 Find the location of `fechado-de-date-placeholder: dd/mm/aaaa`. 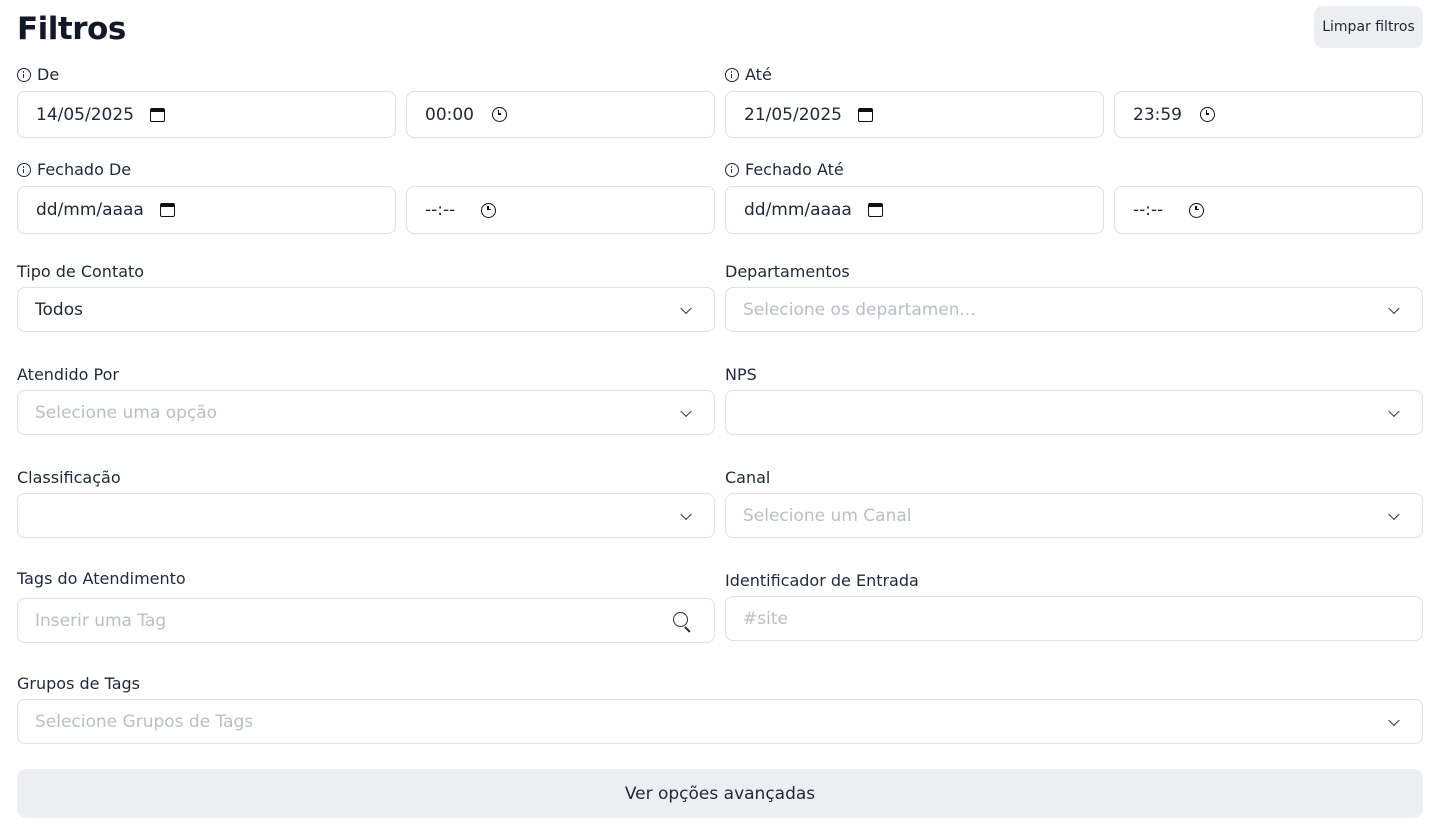

fechado-de-date-placeholder: dd/mm/aaaa is located at coordinates (90, 210).